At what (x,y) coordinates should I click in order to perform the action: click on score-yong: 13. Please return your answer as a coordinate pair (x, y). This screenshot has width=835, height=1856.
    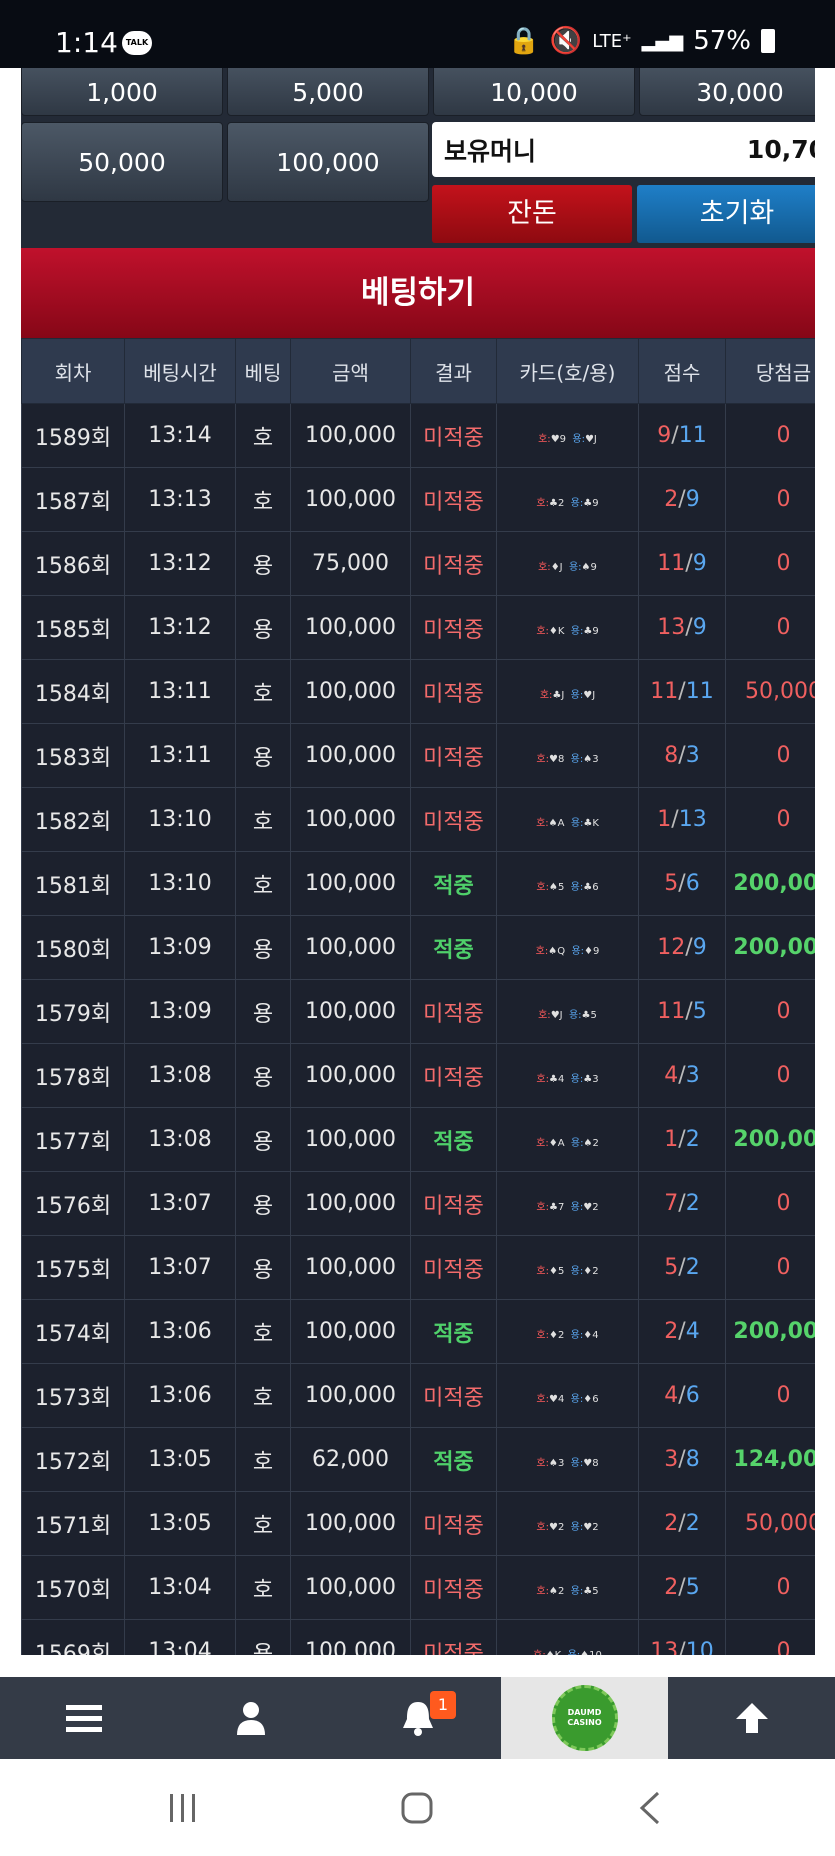
    Looking at the image, I should click on (692, 819).